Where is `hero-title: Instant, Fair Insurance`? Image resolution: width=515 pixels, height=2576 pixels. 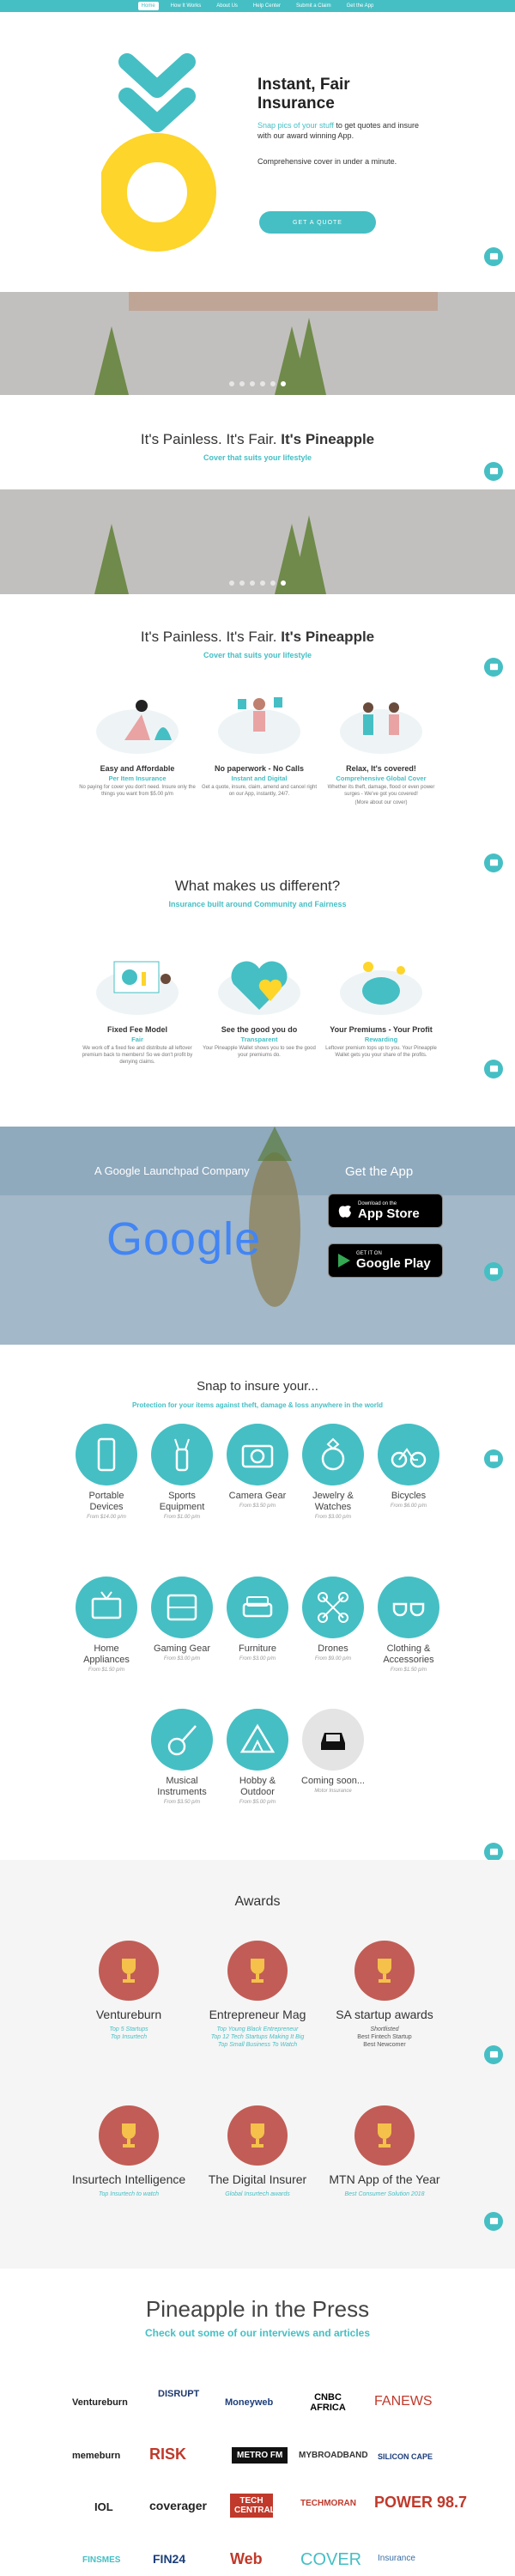 hero-title: Instant, Fair Insurance is located at coordinates (304, 94).